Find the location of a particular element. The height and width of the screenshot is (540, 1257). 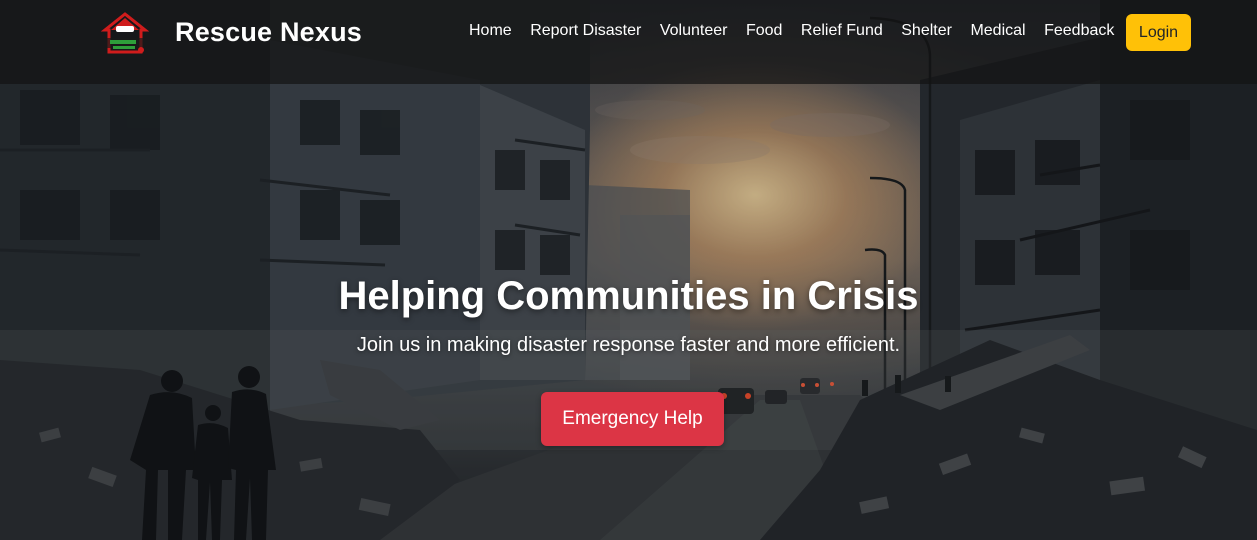

nav-relief-fund: Relief Fund is located at coordinates (842, 31).